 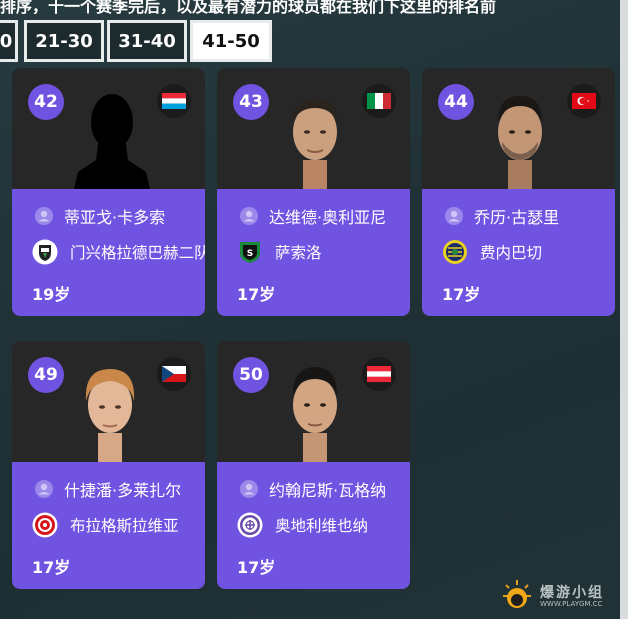 What do you see at coordinates (123, 490) in the screenshot?
I see `player-name: 什捷潘·多莱扎尔` at bounding box center [123, 490].